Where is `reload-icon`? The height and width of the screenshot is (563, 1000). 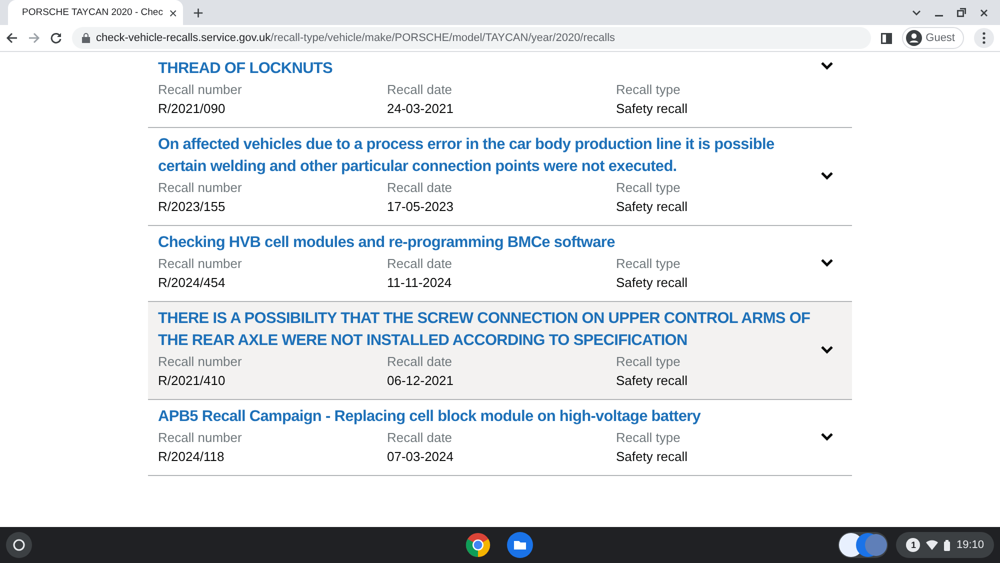 reload-icon is located at coordinates (56, 38).